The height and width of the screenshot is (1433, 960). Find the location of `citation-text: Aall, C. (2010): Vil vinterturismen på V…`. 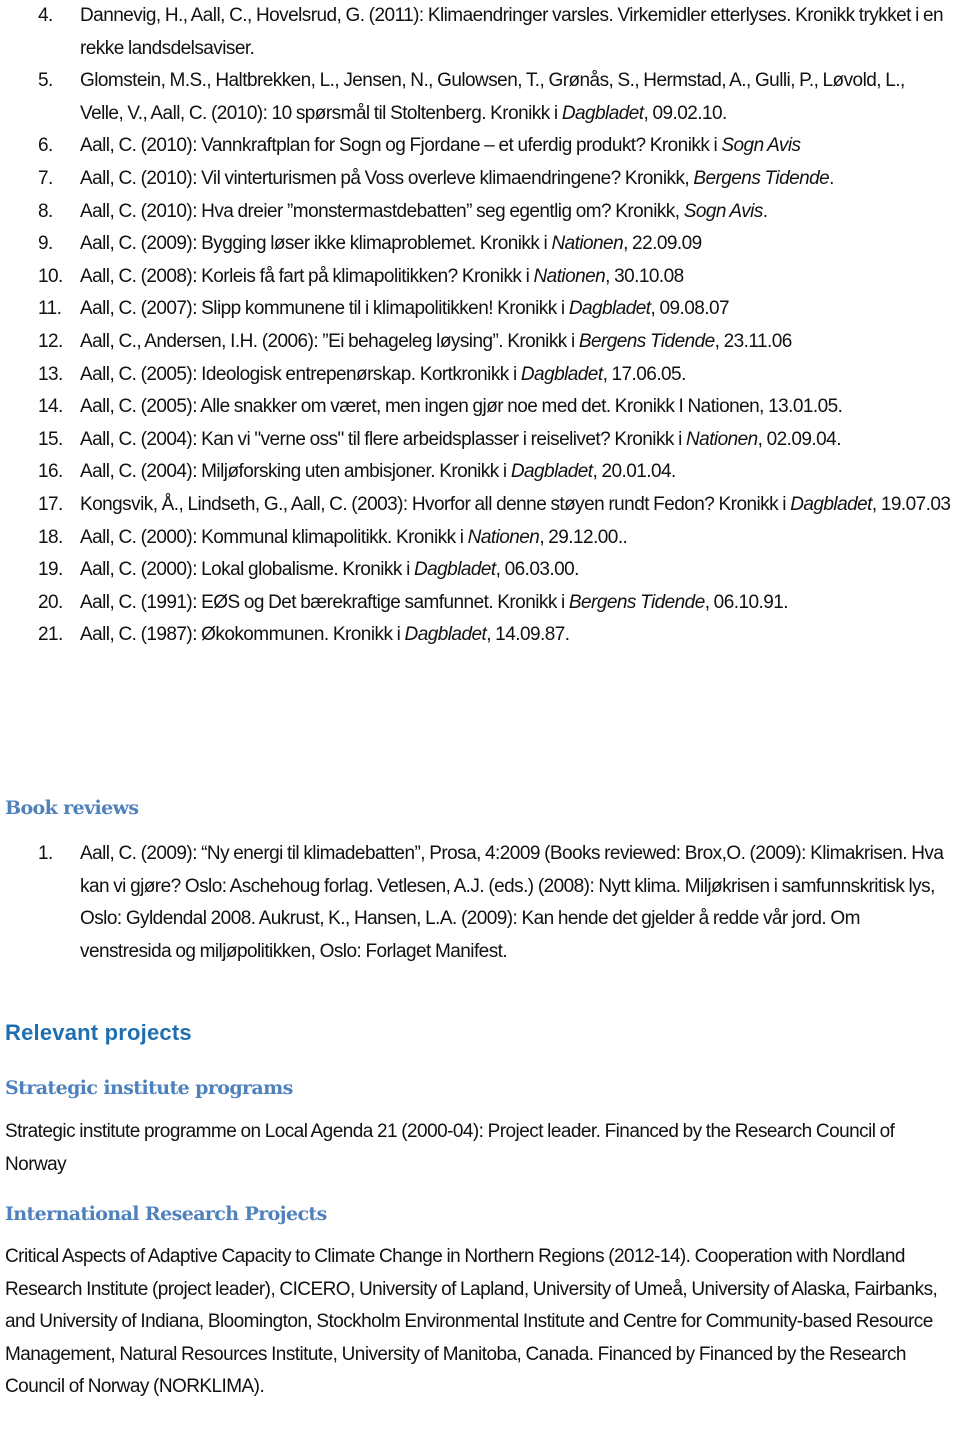

citation-text: Aall, C. (2010): Vil vinterturismen på V… is located at coordinates (387, 178).